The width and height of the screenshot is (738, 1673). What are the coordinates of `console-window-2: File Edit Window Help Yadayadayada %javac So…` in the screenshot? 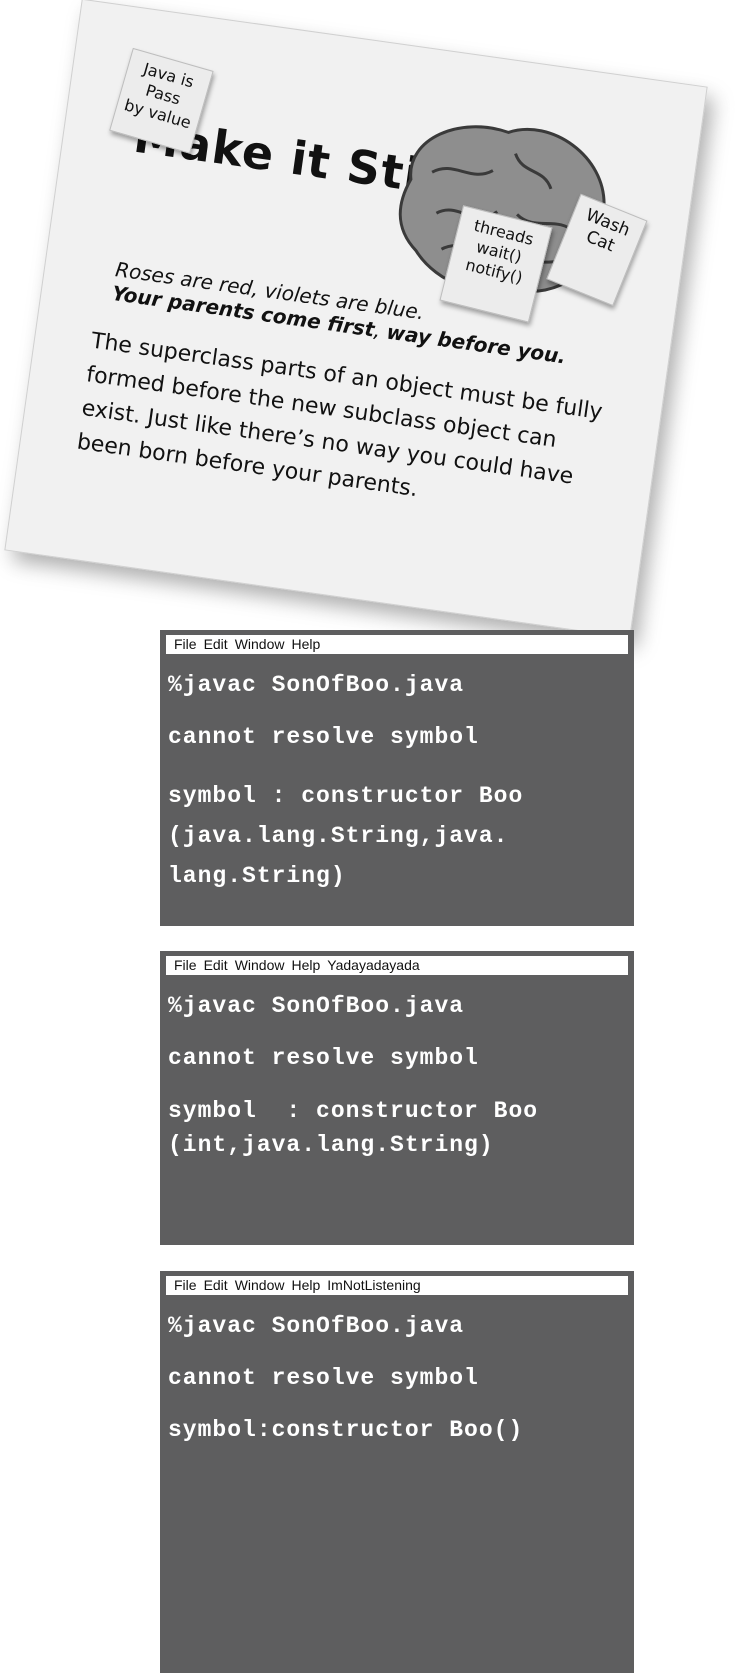 It's located at (397, 1098).